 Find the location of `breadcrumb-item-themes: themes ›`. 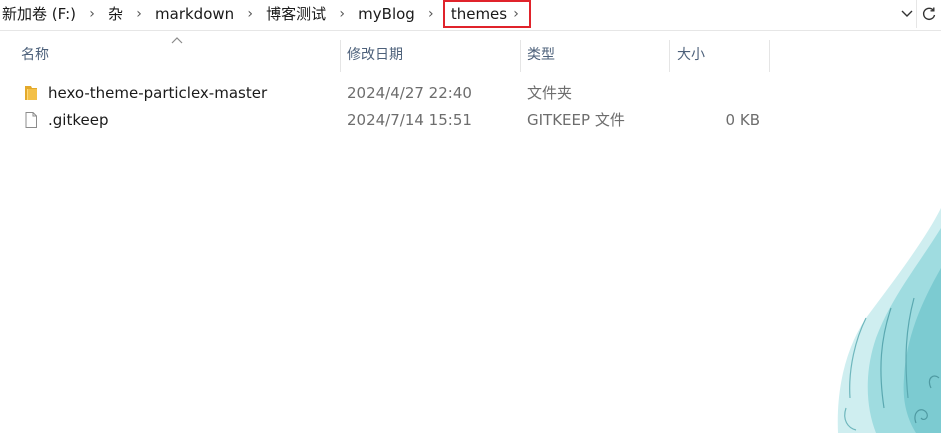

breadcrumb-item-themes: themes › is located at coordinates (487, 14).